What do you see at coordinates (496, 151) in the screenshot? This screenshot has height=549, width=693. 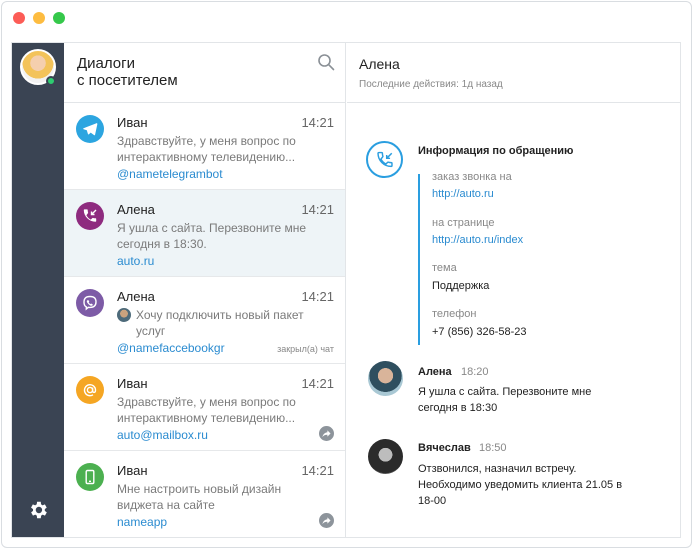 I see `info-title: Информация по обращению` at bounding box center [496, 151].